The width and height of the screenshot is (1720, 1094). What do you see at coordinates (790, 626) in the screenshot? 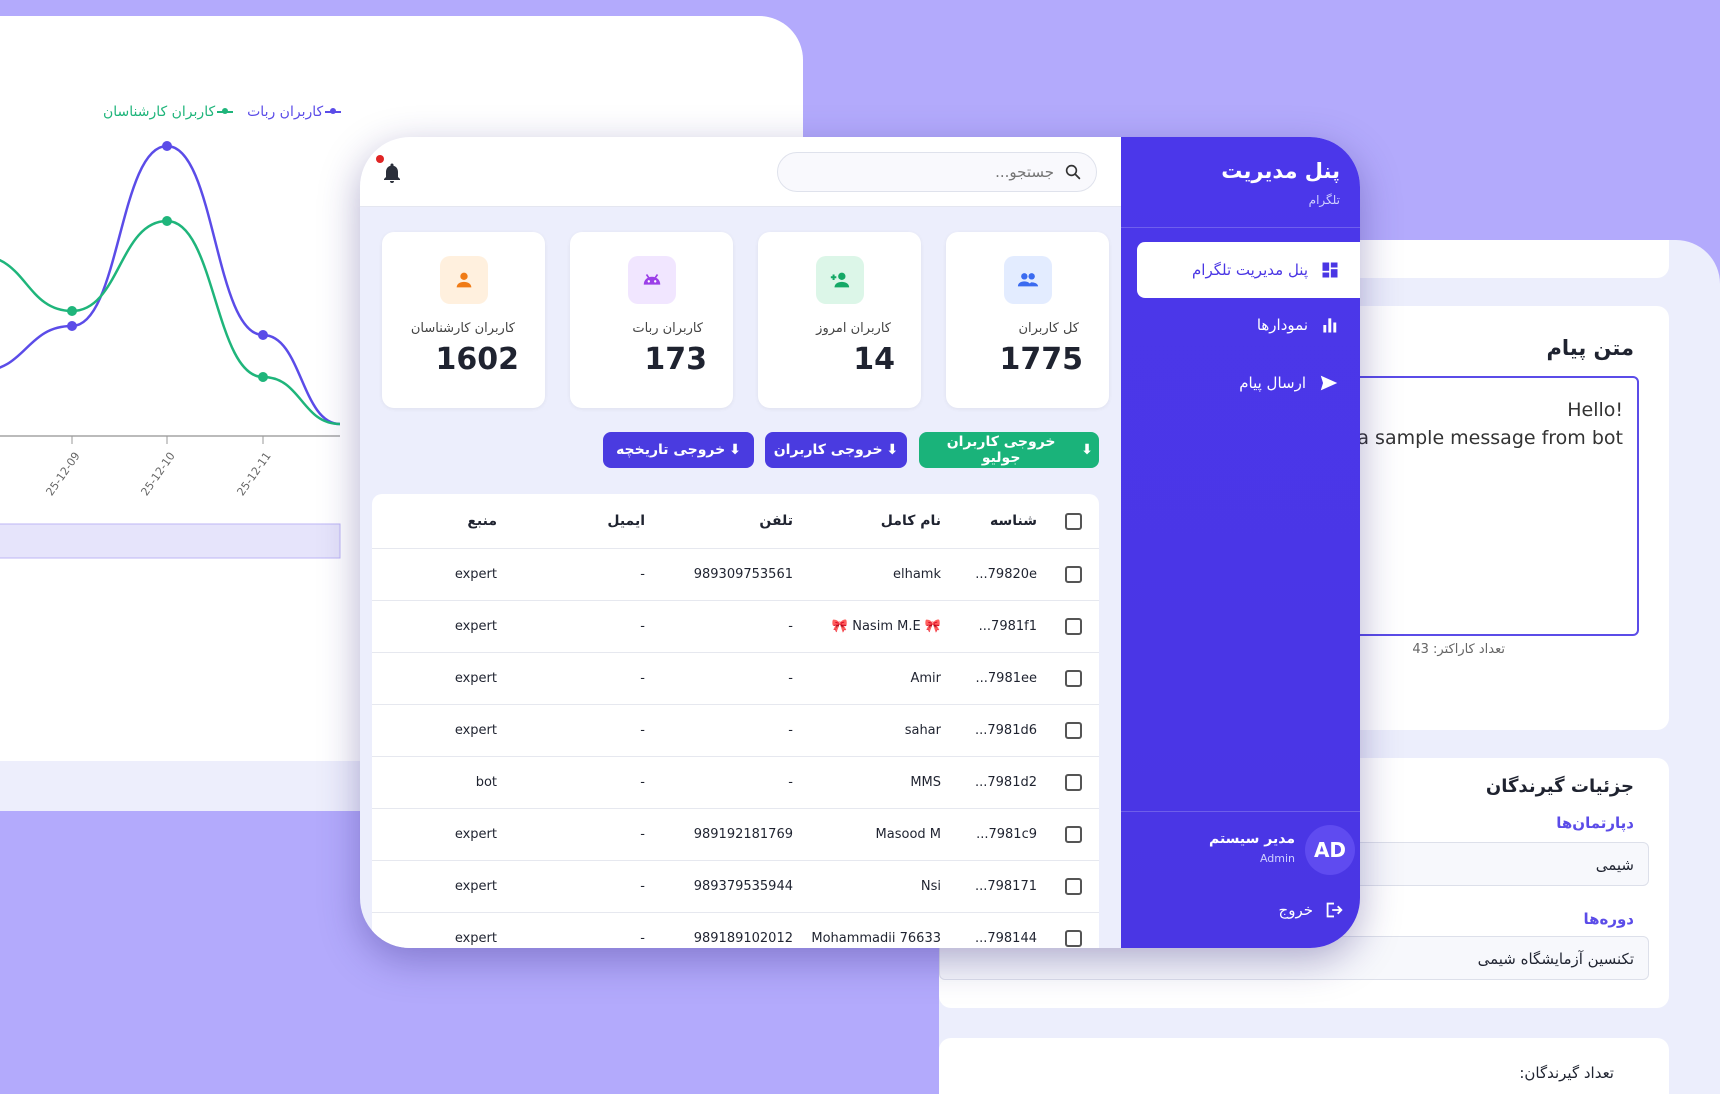
I see `cell-phone: -` at bounding box center [790, 626].